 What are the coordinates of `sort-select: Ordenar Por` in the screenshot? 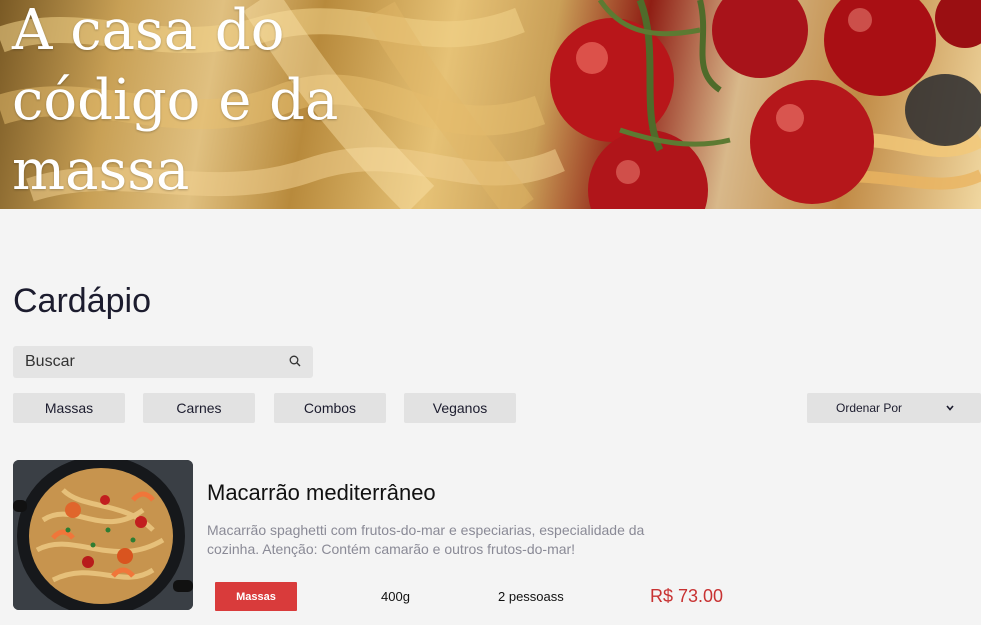 It's located at (894, 408).